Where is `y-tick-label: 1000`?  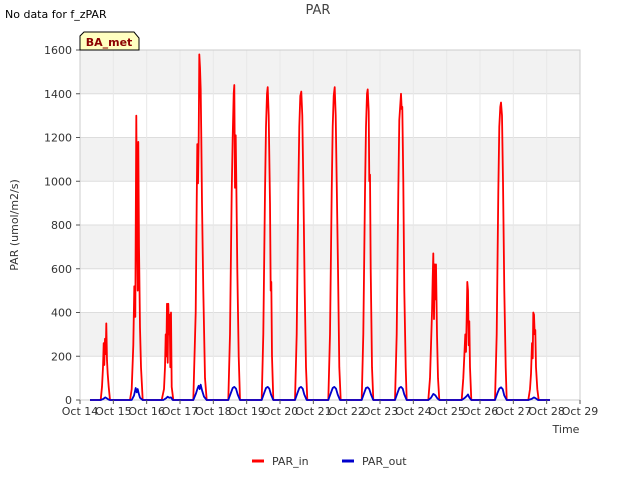 y-tick-label: 1000 is located at coordinates (58, 181).